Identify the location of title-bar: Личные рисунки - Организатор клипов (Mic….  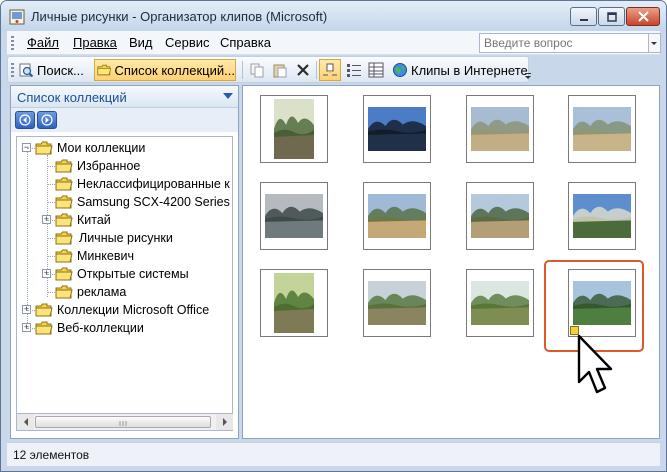
(333, 16).